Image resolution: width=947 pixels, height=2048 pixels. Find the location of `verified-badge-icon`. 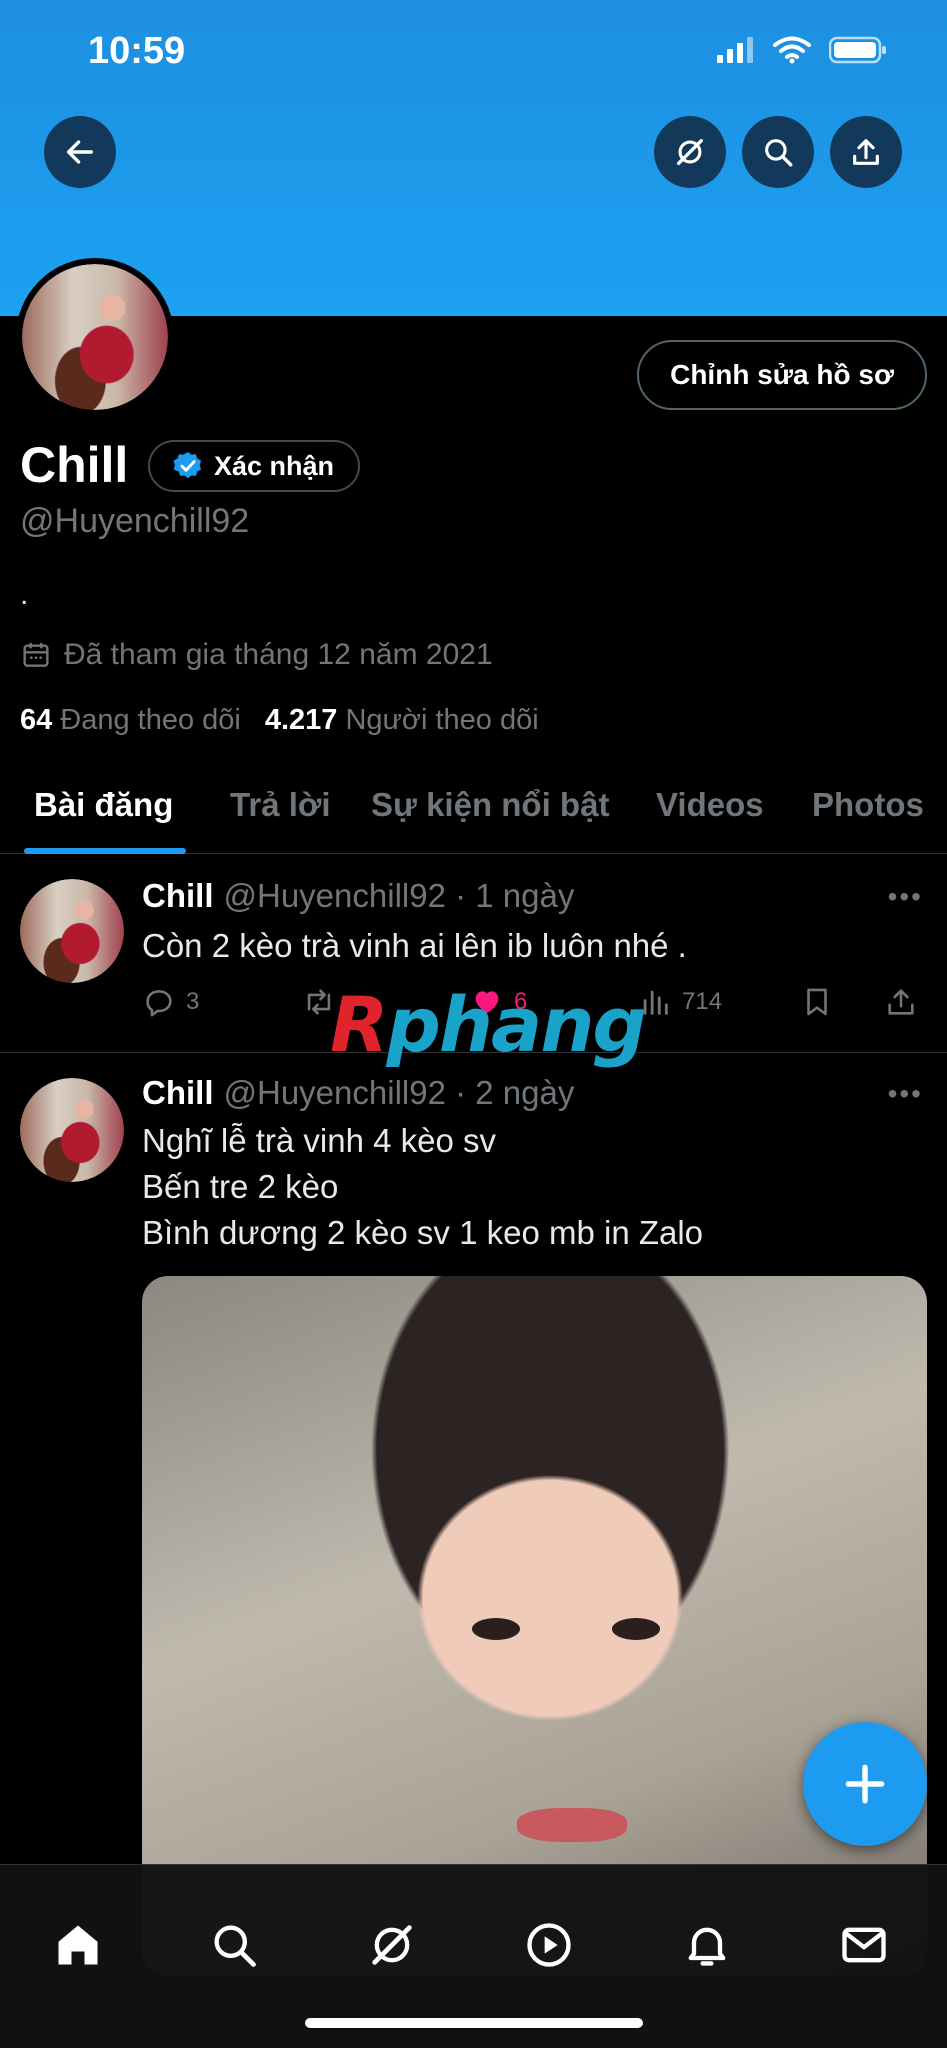

verified-badge-icon is located at coordinates (187, 465).